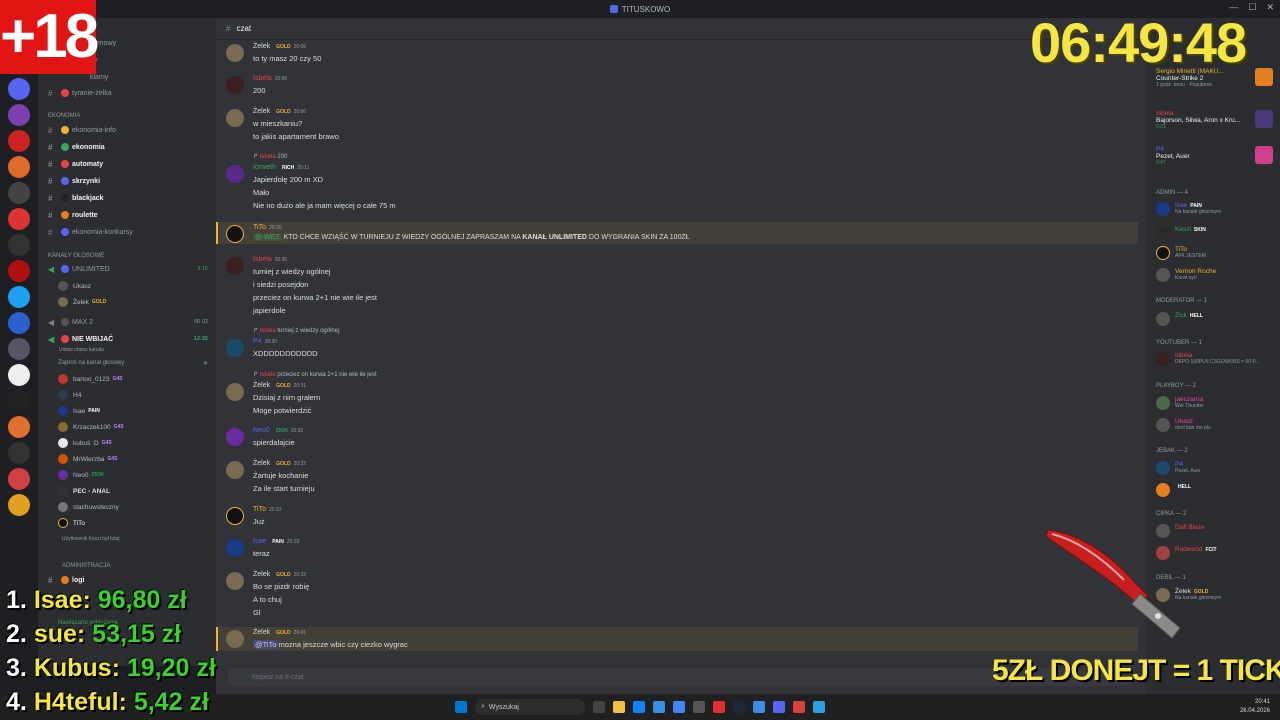 This screenshot has height=720, width=1280. Describe the element at coordinates (136, 427) in the screenshot. I see `voice-user: Krzaczek100 G4S` at that location.